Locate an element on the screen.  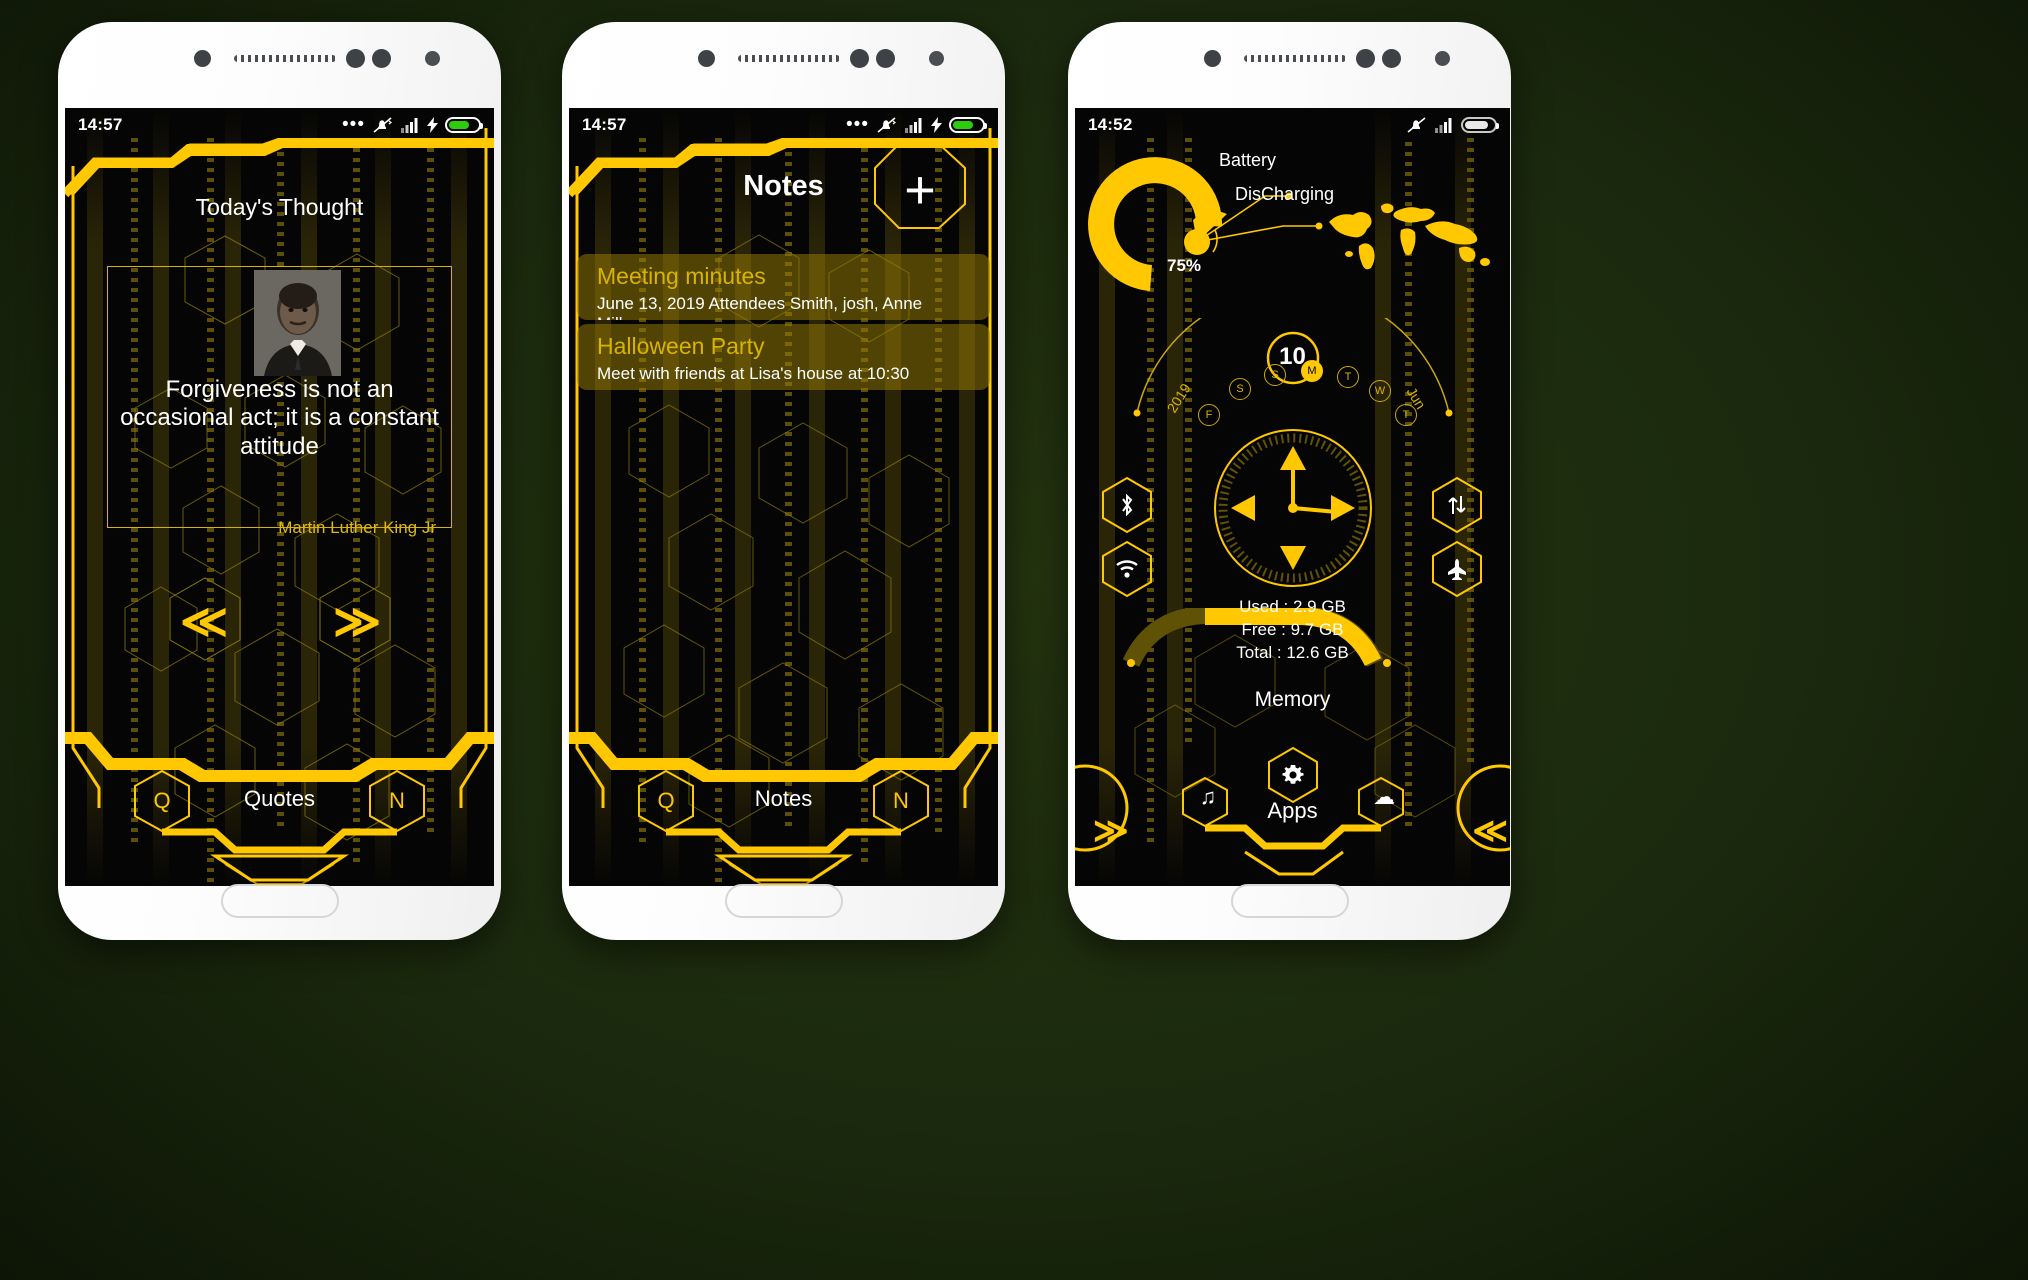
settings-button is located at coordinates (1293, 775).